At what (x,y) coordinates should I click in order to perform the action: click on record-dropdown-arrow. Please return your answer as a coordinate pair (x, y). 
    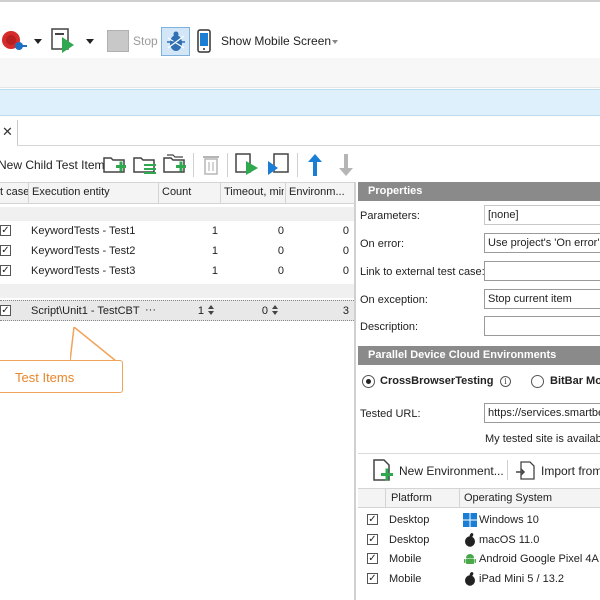
    Looking at the image, I should click on (38, 41).